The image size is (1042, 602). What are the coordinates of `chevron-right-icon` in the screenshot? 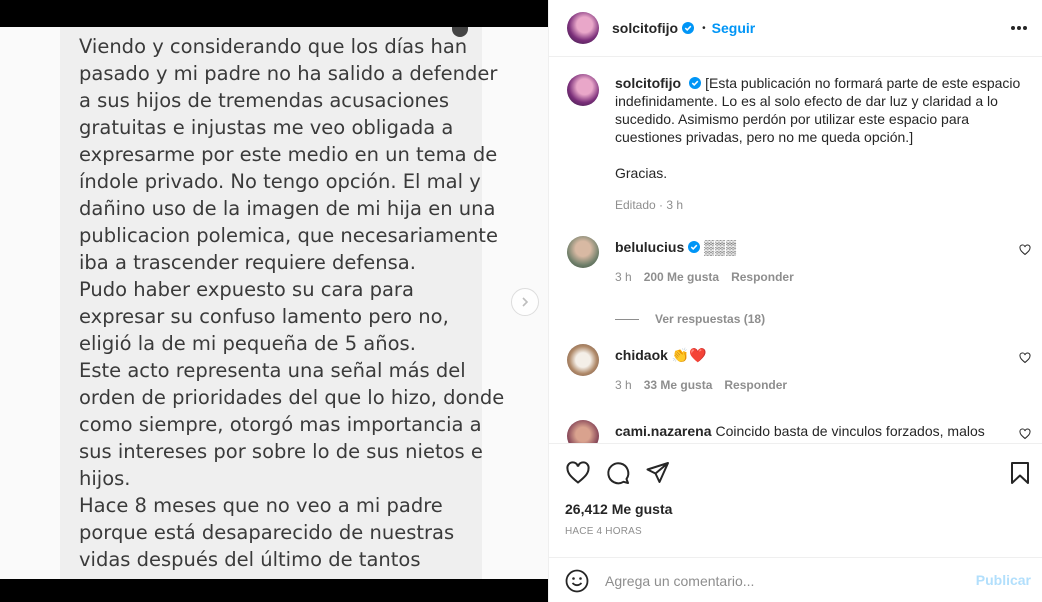 It's located at (525, 302).